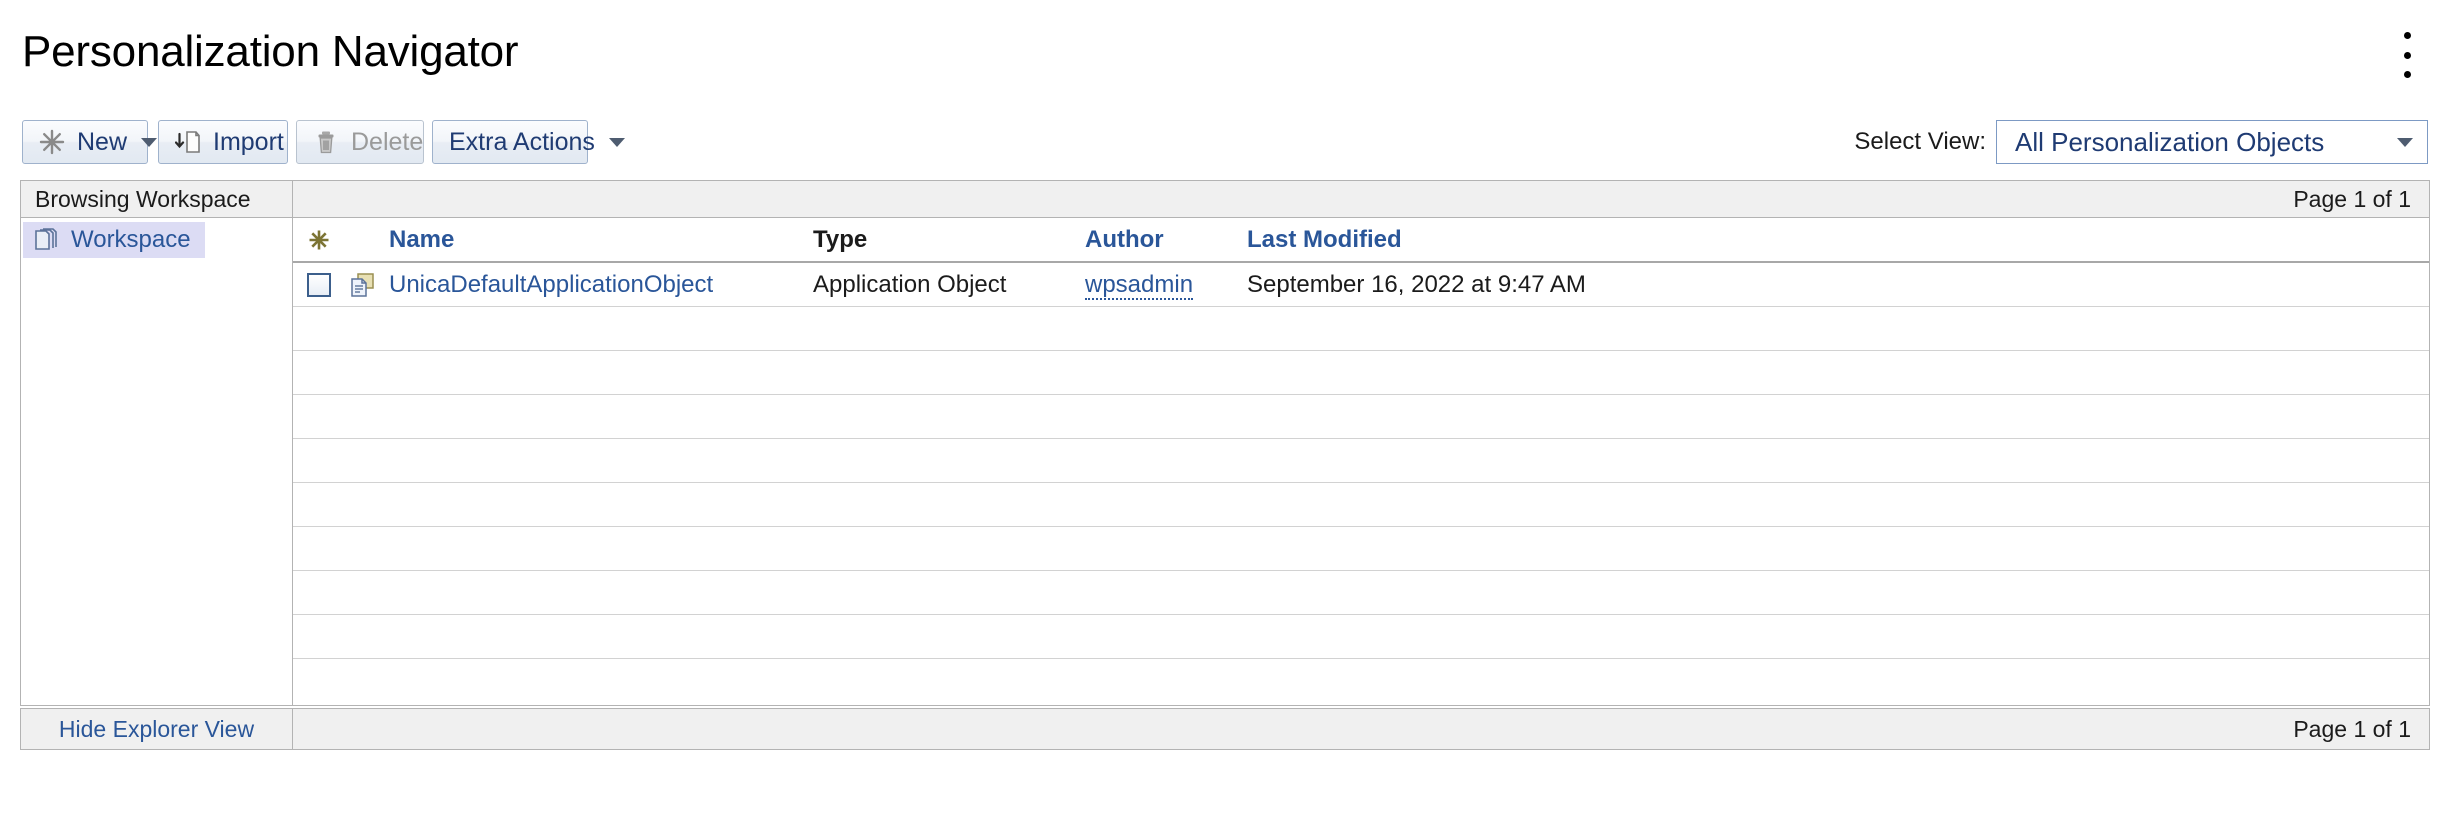 Image resolution: width=2450 pixels, height=818 pixels. What do you see at coordinates (102, 141) in the screenshot?
I see `new-button-label: New` at bounding box center [102, 141].